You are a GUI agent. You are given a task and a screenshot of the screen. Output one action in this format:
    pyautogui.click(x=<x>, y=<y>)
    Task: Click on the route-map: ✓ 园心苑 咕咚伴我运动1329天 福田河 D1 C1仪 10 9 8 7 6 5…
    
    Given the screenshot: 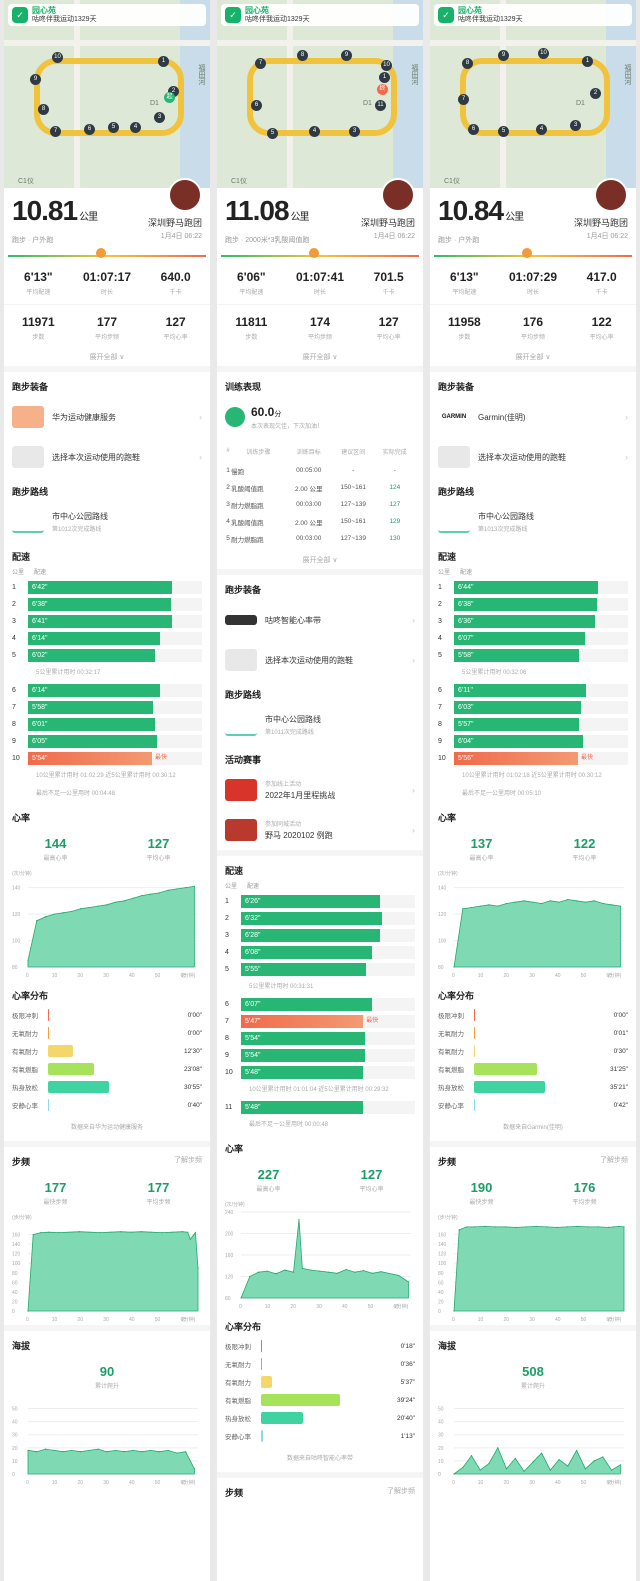 What is the action you would take?
    pyautogui.click(x=107, y=94)
    